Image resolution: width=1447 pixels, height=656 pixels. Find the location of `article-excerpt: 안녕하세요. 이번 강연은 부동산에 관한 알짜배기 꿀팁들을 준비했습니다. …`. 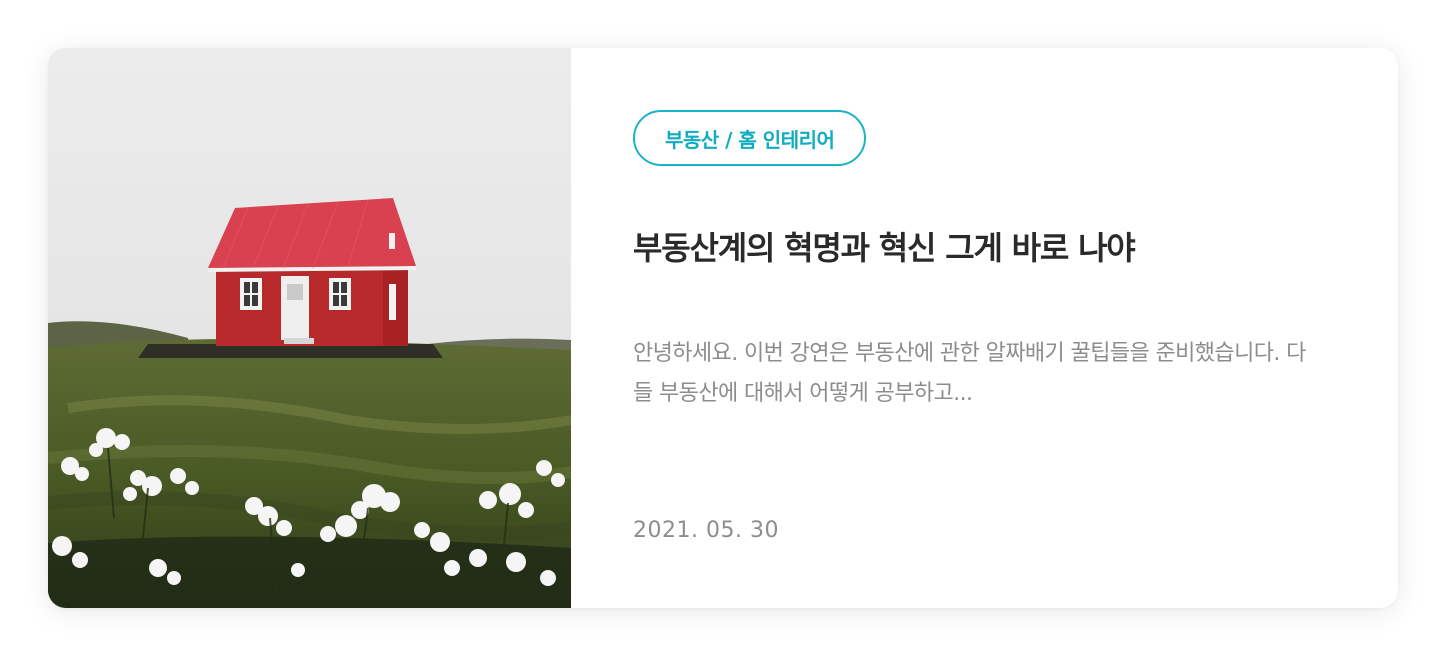

article-excerpt: 안녕하세요. 이번 강연은 부동산에 관한 알짜배기 꿀팁들을 준비했습니다. … is located at coordinates (969, 373).